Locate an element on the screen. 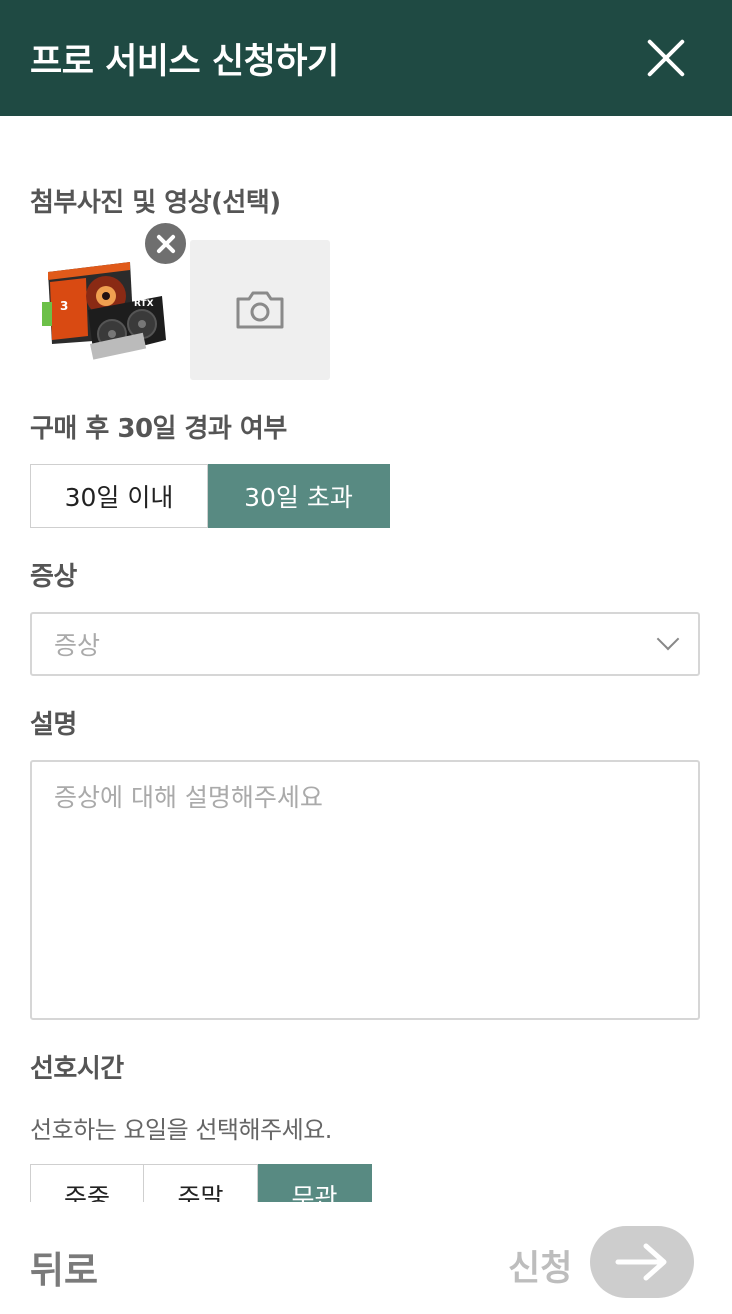 The width and height of the screenshot is (732, 1314). close-icon is located at coordinates (666, 58).